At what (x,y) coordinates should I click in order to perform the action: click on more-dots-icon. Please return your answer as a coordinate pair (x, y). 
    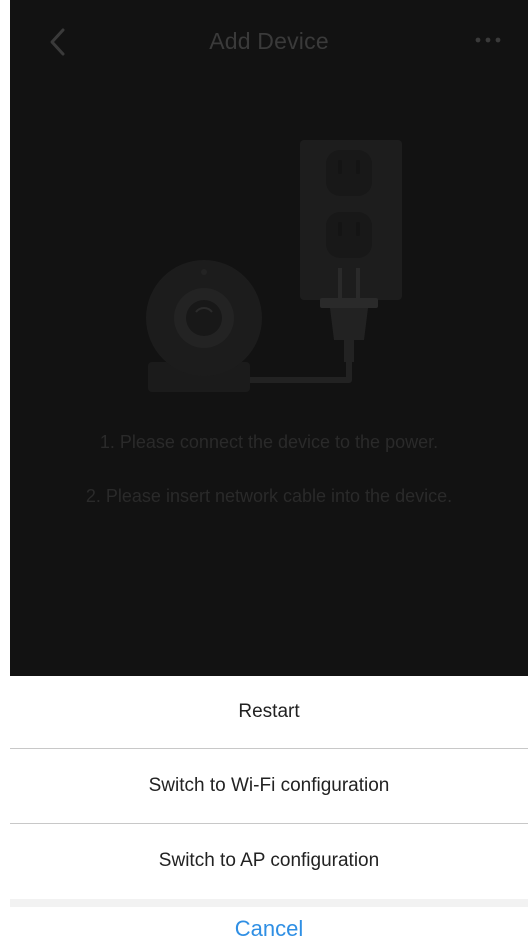
    Looking at the image, I should click on (488, 40).